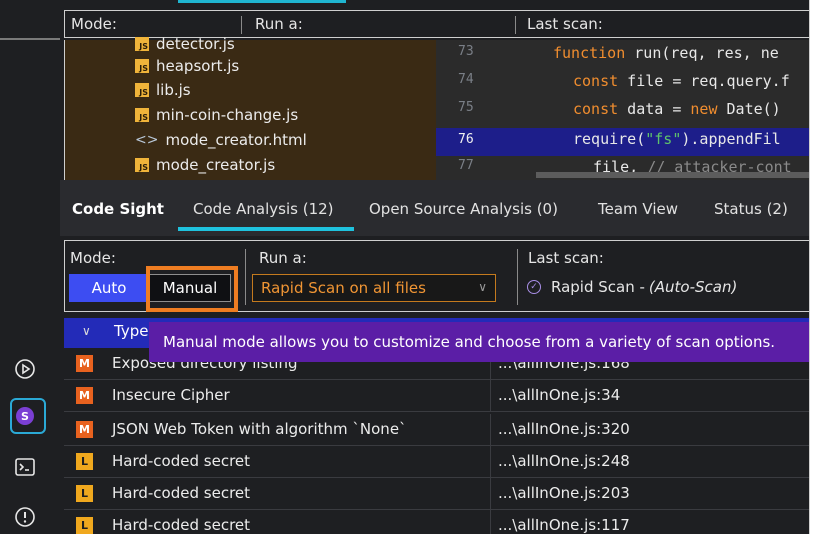  I want to click on issue-type: JSON Web Token with algorithm `None`, so click(259, 429).